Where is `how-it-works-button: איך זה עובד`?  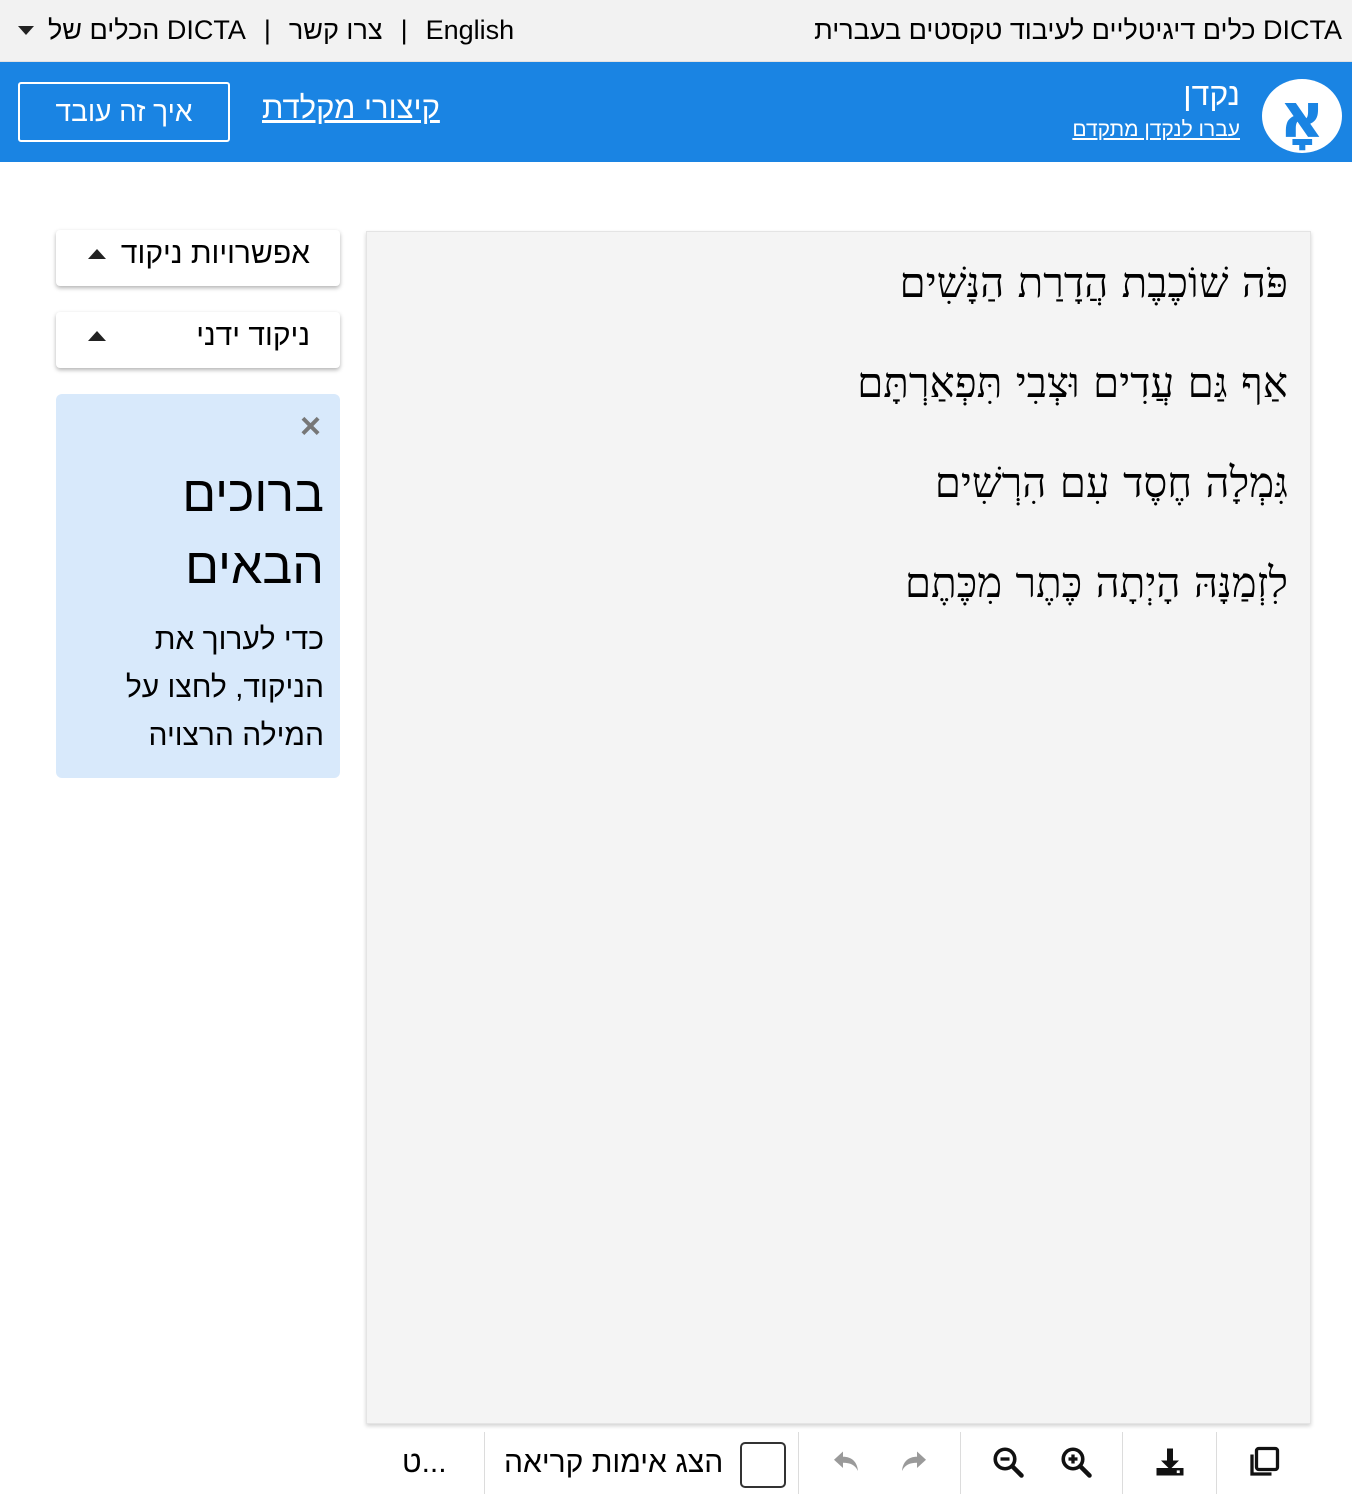 how-it-works-button: איך זה עובד is located at coordinates (124, 112).